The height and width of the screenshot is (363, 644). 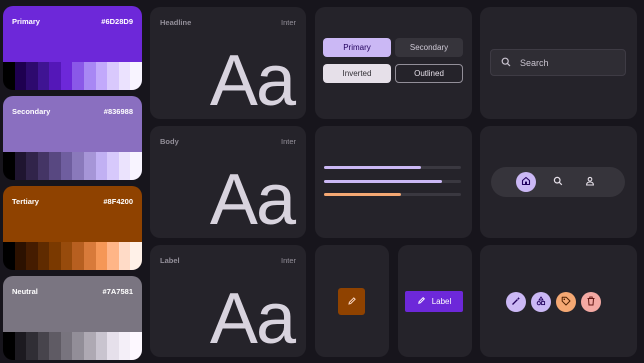 I want to click on edit-icon-card, so click(x=352, y=301).